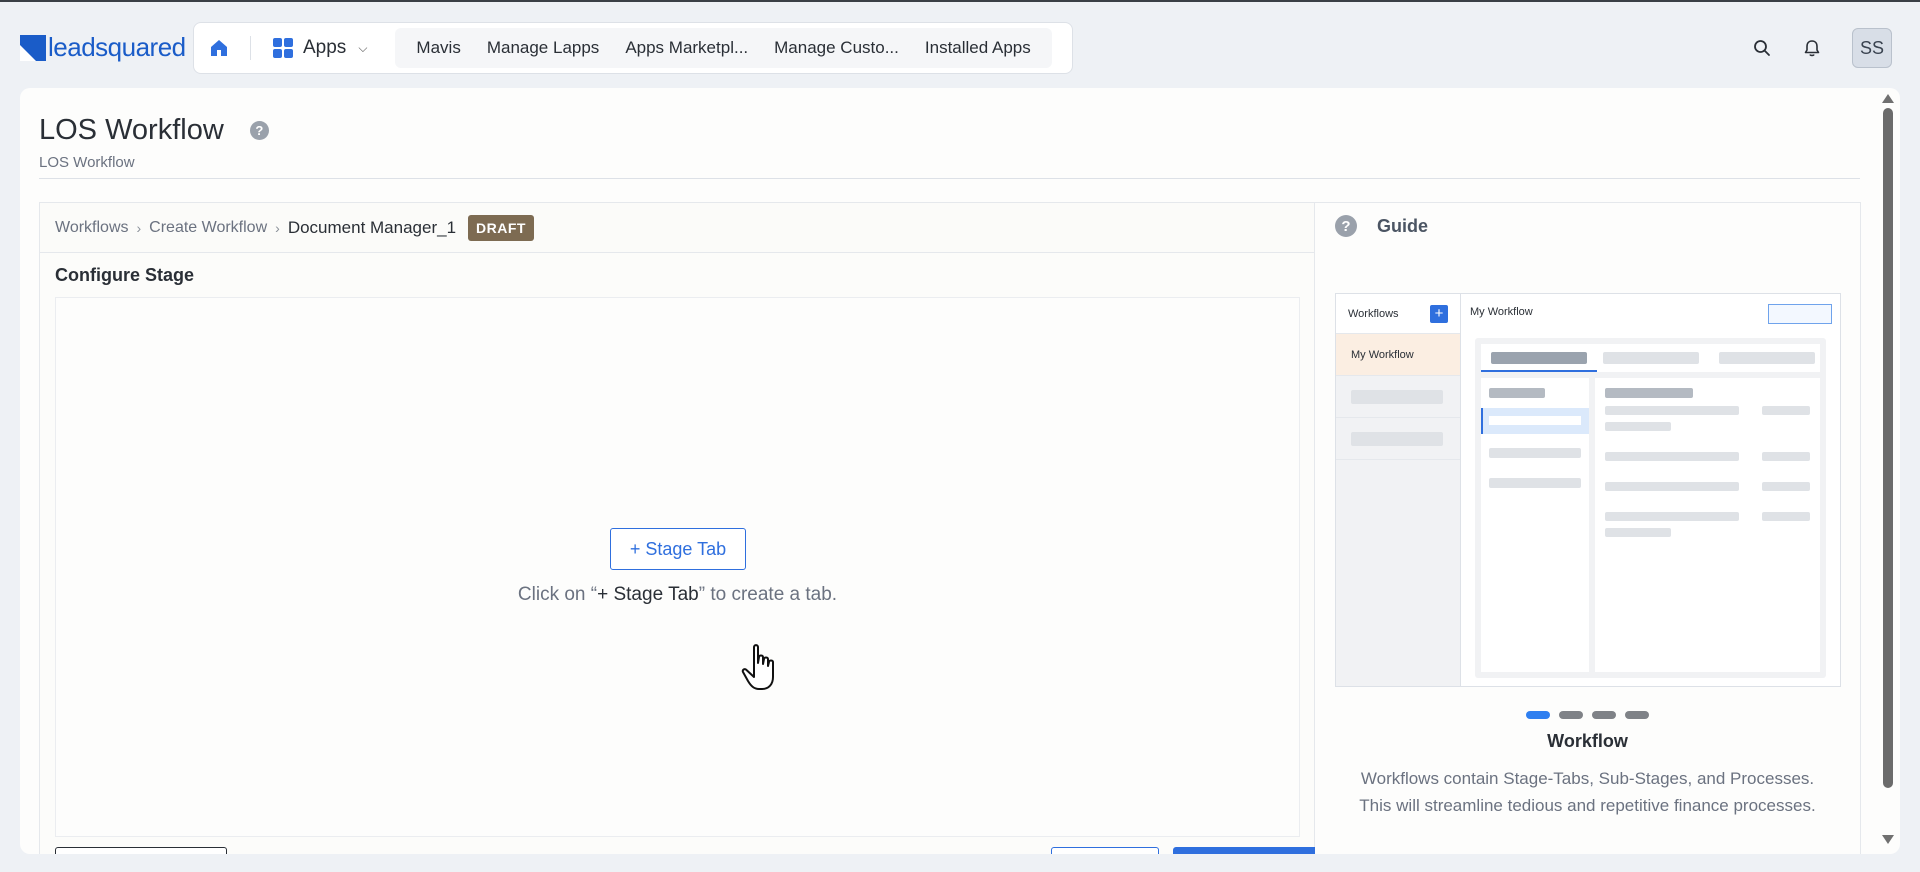 Image resolution: width=1920 pixels, height=872 pixels. I want to click on nav-divider, so click(250, 48).